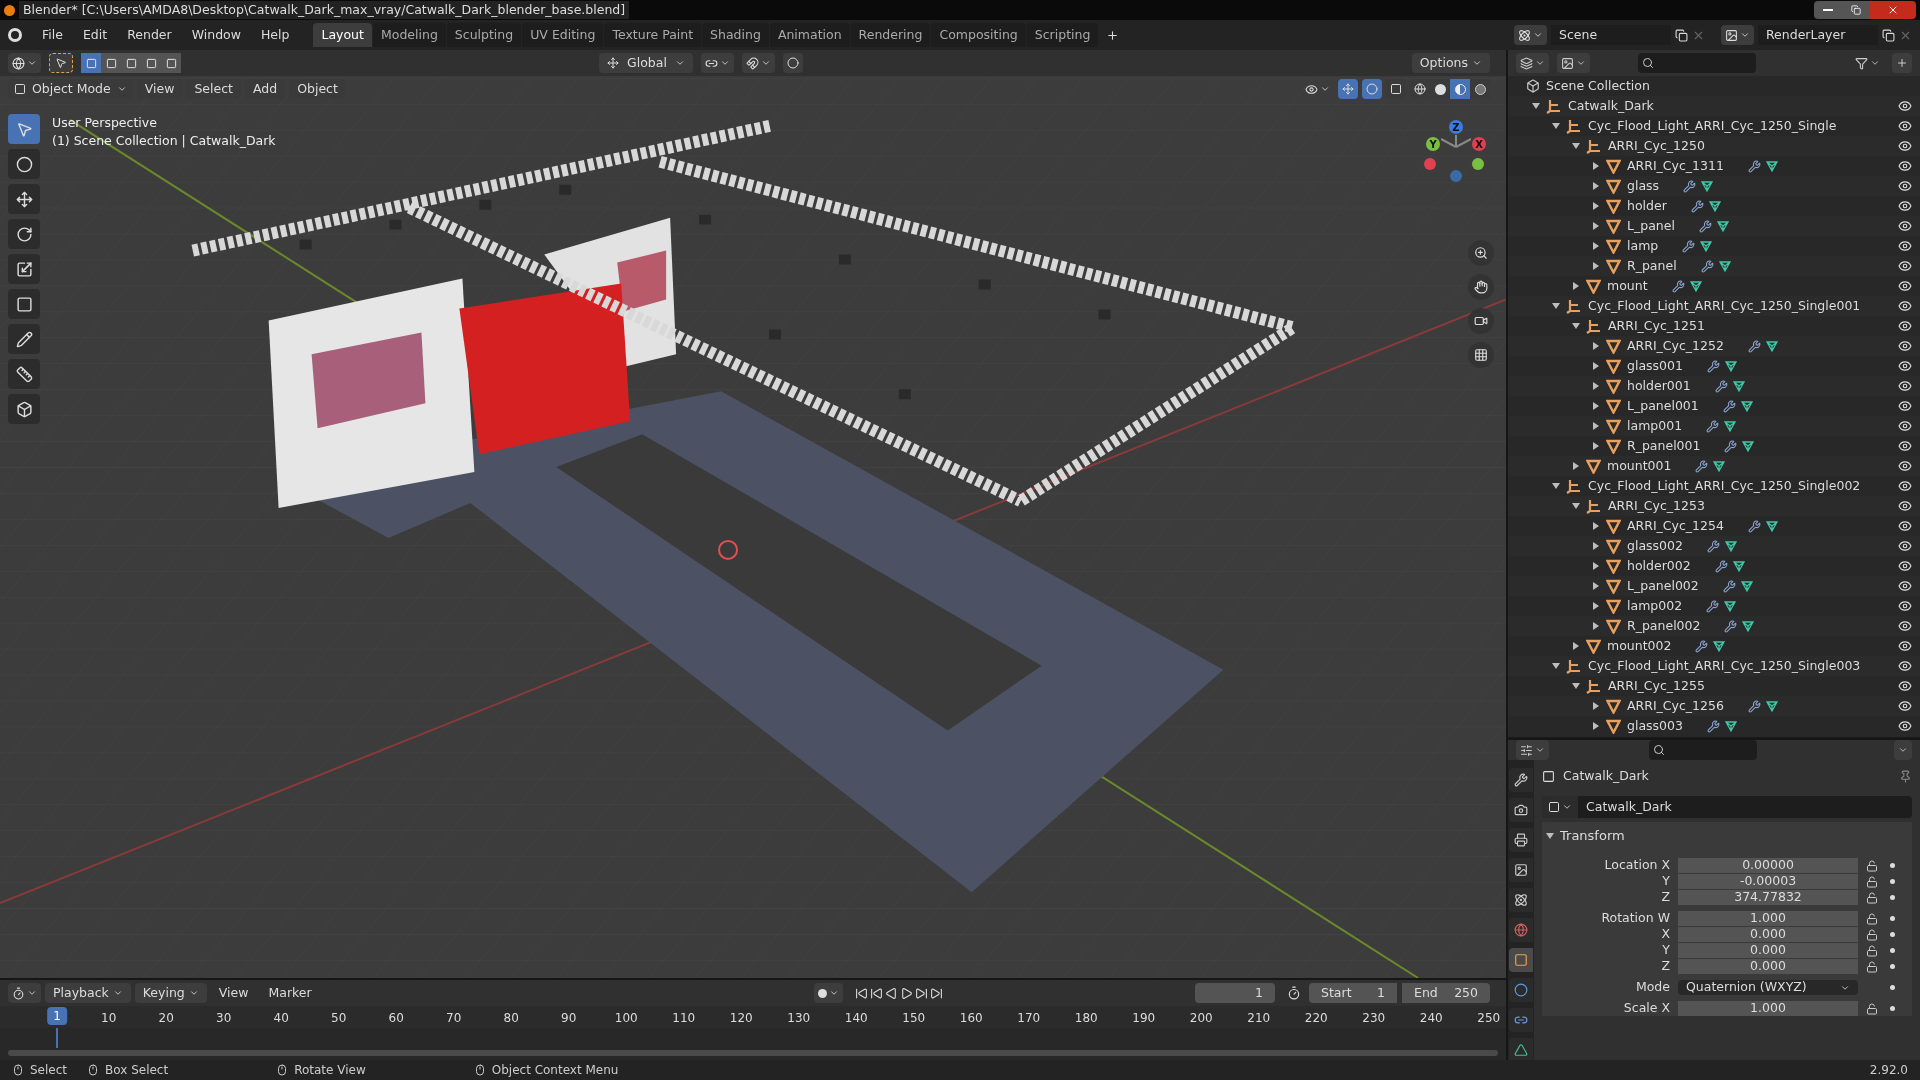 The height and width of the screenshot is (1080, 1920). I want to click on menu-item: Window, so click(216, 35).